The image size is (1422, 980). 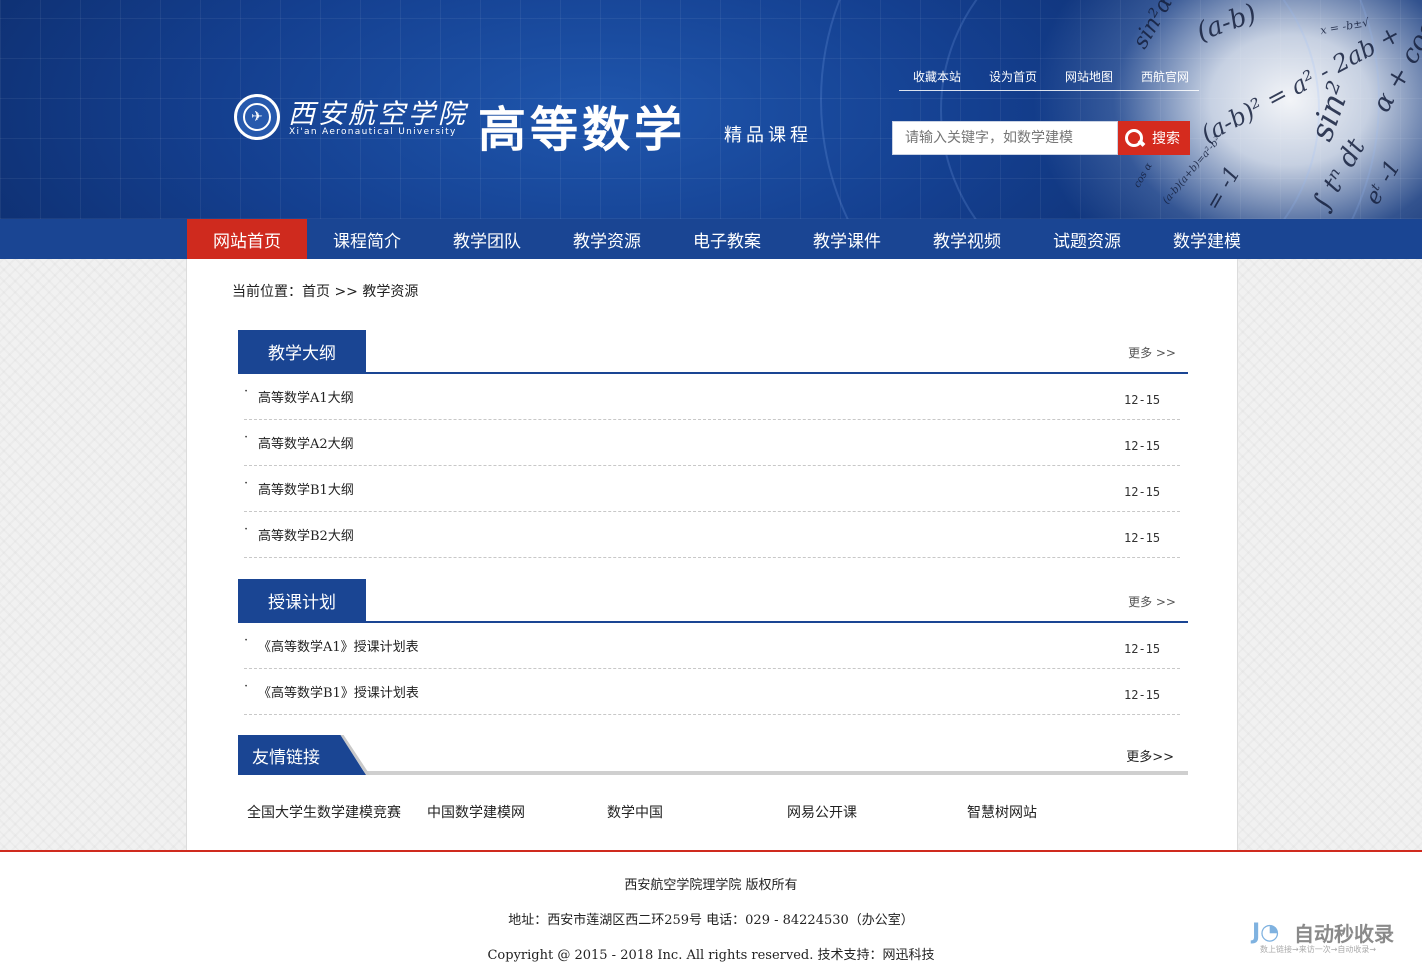 What do you see at coordinates (373, 132) in the screenshot?
I see `university-name-en: Xi'an Aeronautical University` at bounding box center [373, 132].